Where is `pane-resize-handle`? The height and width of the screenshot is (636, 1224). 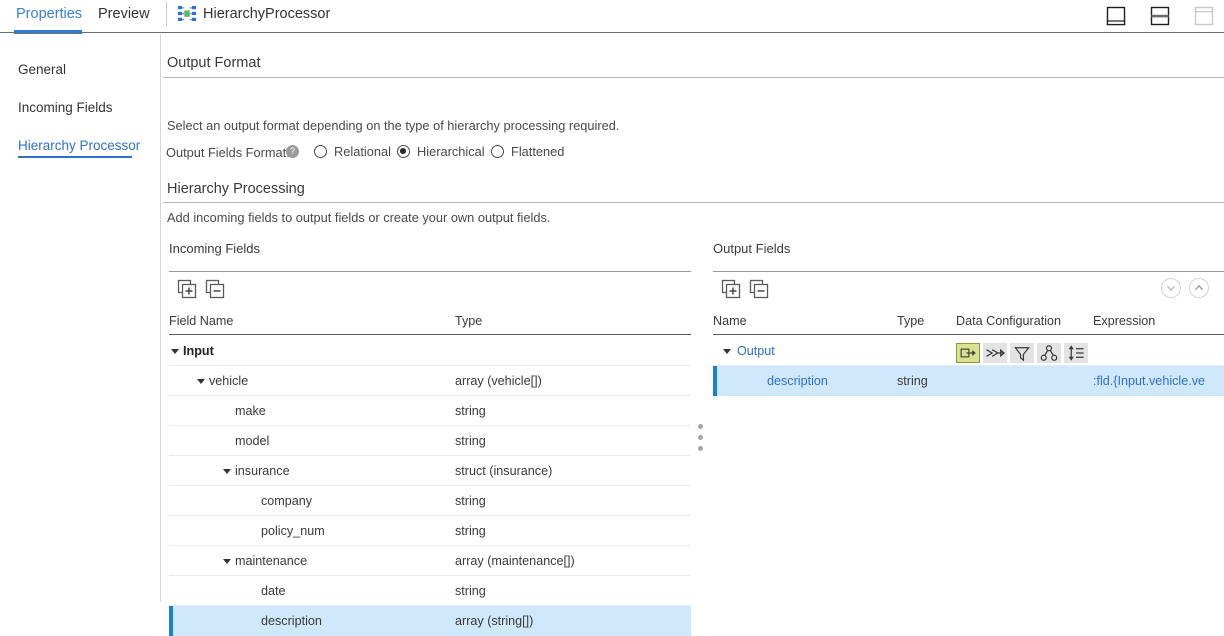 pane-resize-handle is located at coordinates (701, 439).